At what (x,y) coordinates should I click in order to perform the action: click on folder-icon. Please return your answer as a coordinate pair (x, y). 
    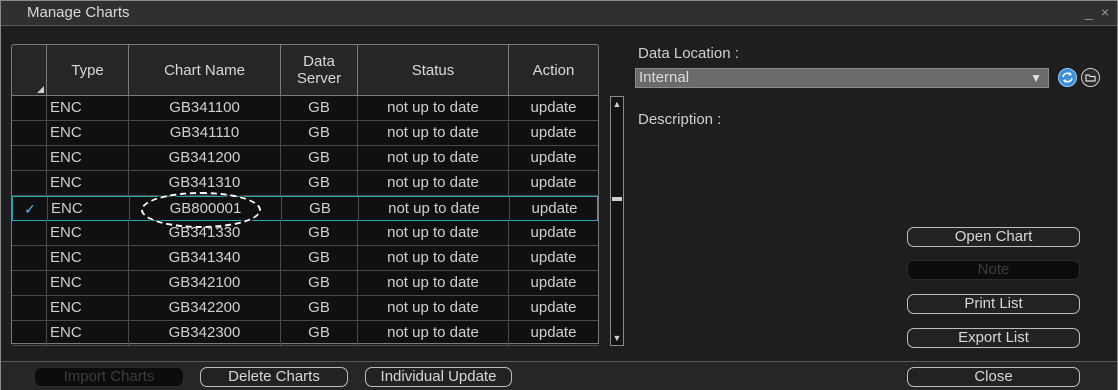
    Looking at the image, I should click on (1090, 77).